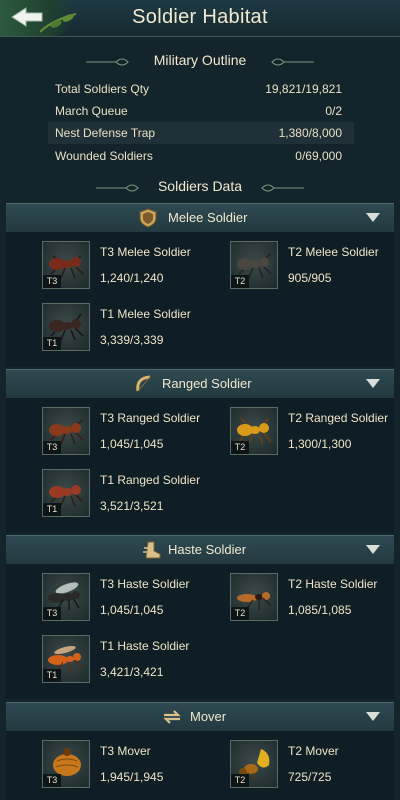 The width and height of the screenshot is (400, 800). What do you see at coordinates (152, 550) in the screenshot?
I see `boot-icon` at bounding box center [152, 550].